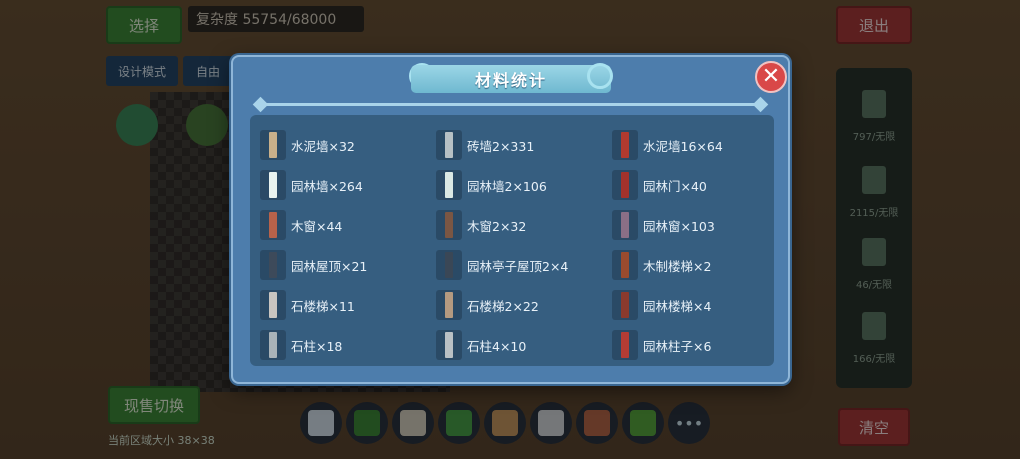 This screenshot has height=459, width=1020. Describe the element at coordinates (675, 186) in the screenshot. I see `material-label: 园林门×40` at that location.